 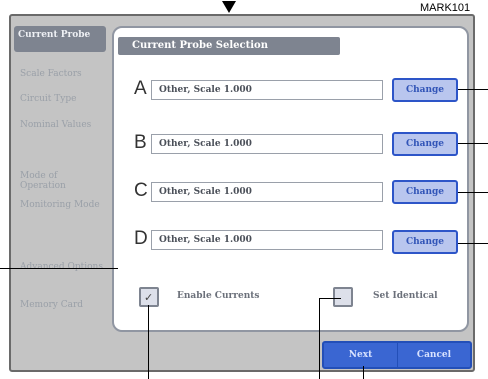 What do you see at coordinates (425, 90) in the screenshot?
I see `phase-a-change-button: Change` at bounding box center [425, 90].